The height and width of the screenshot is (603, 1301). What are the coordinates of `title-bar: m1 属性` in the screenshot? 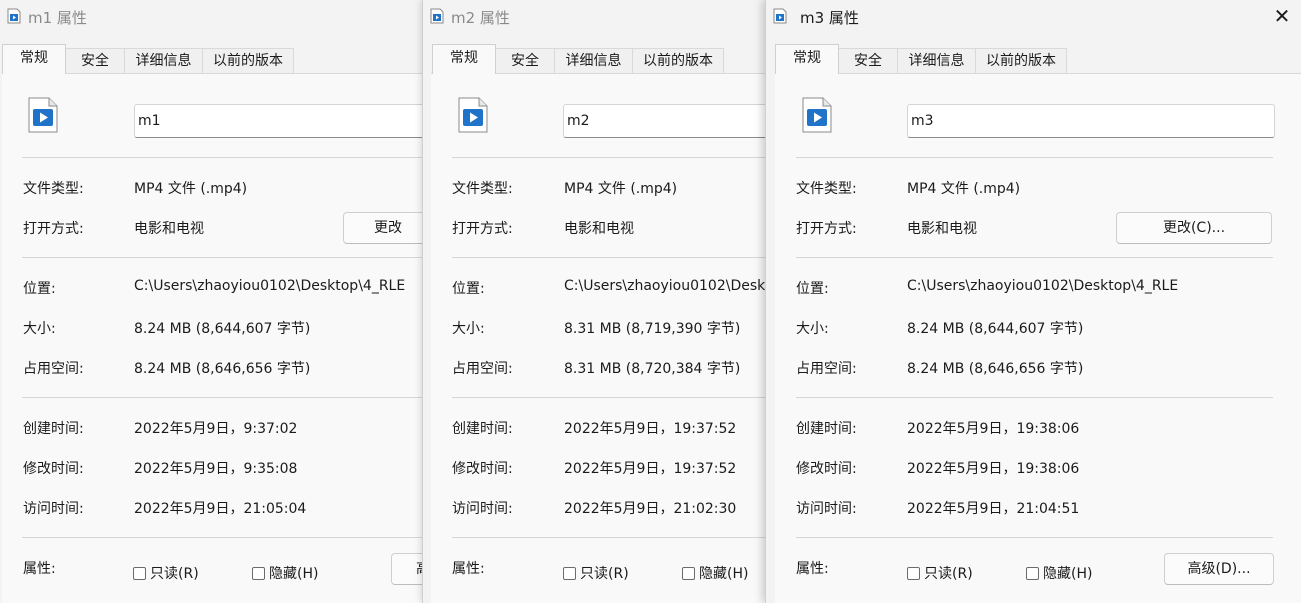 It's located at (215, 17).